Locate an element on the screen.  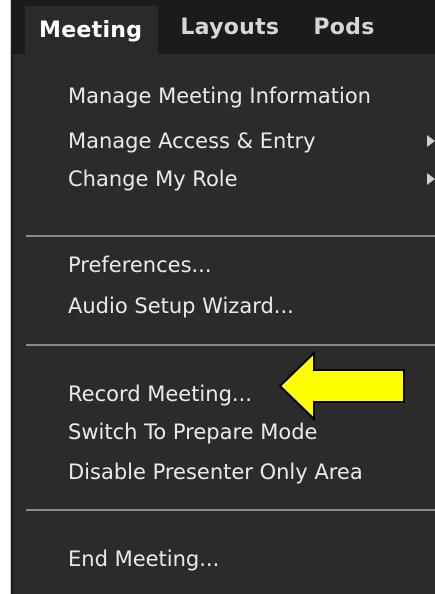
menubar: Meeting Layouts Pods is located at coordinates (223, 27).